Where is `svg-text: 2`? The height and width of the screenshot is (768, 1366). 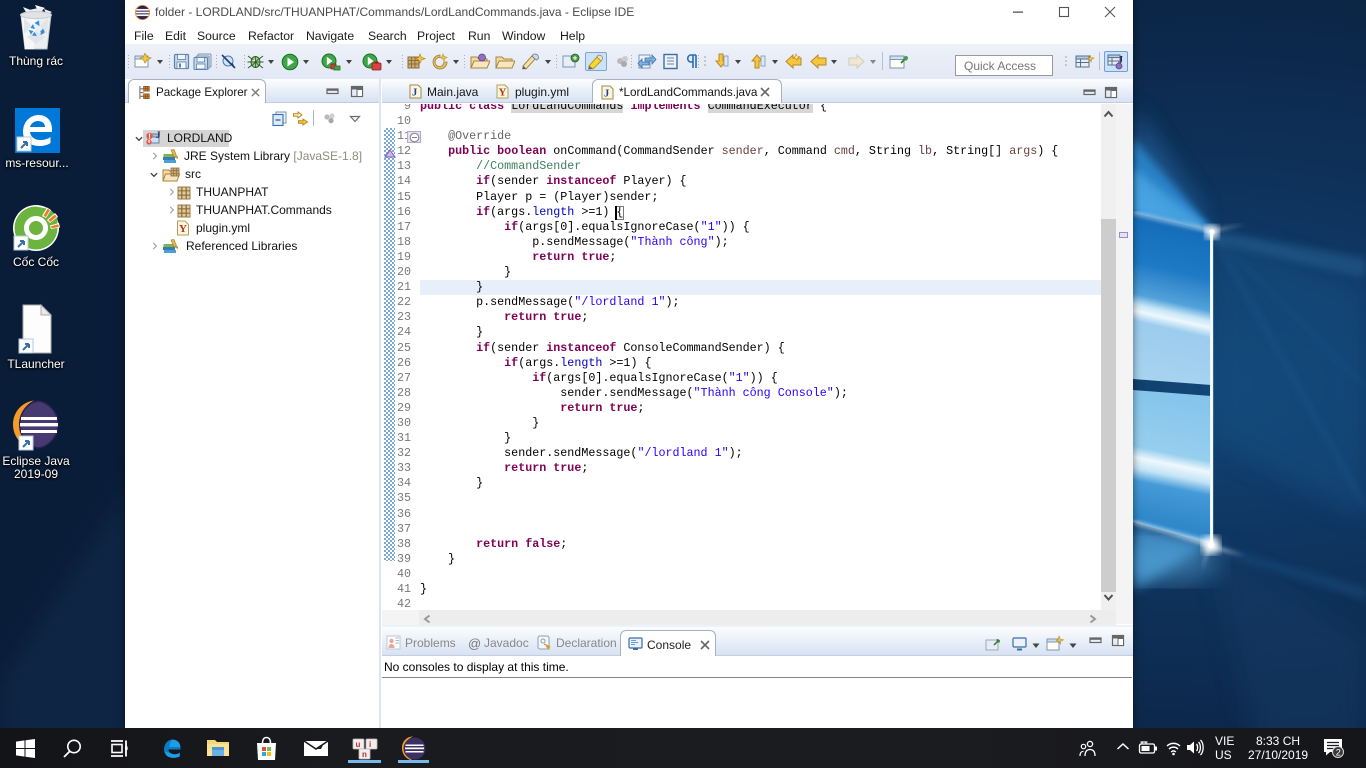 svg-text: 2 is located at coordinates (1338, 753).